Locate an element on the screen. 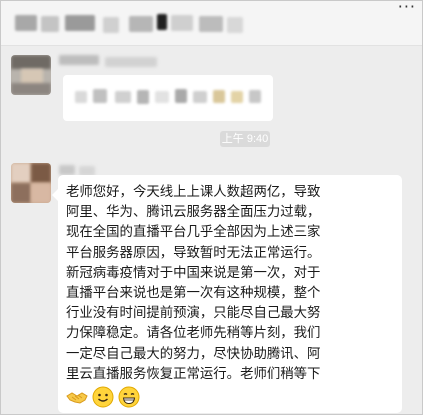  grin-emoji-icon is located at coordinates (129, 397).